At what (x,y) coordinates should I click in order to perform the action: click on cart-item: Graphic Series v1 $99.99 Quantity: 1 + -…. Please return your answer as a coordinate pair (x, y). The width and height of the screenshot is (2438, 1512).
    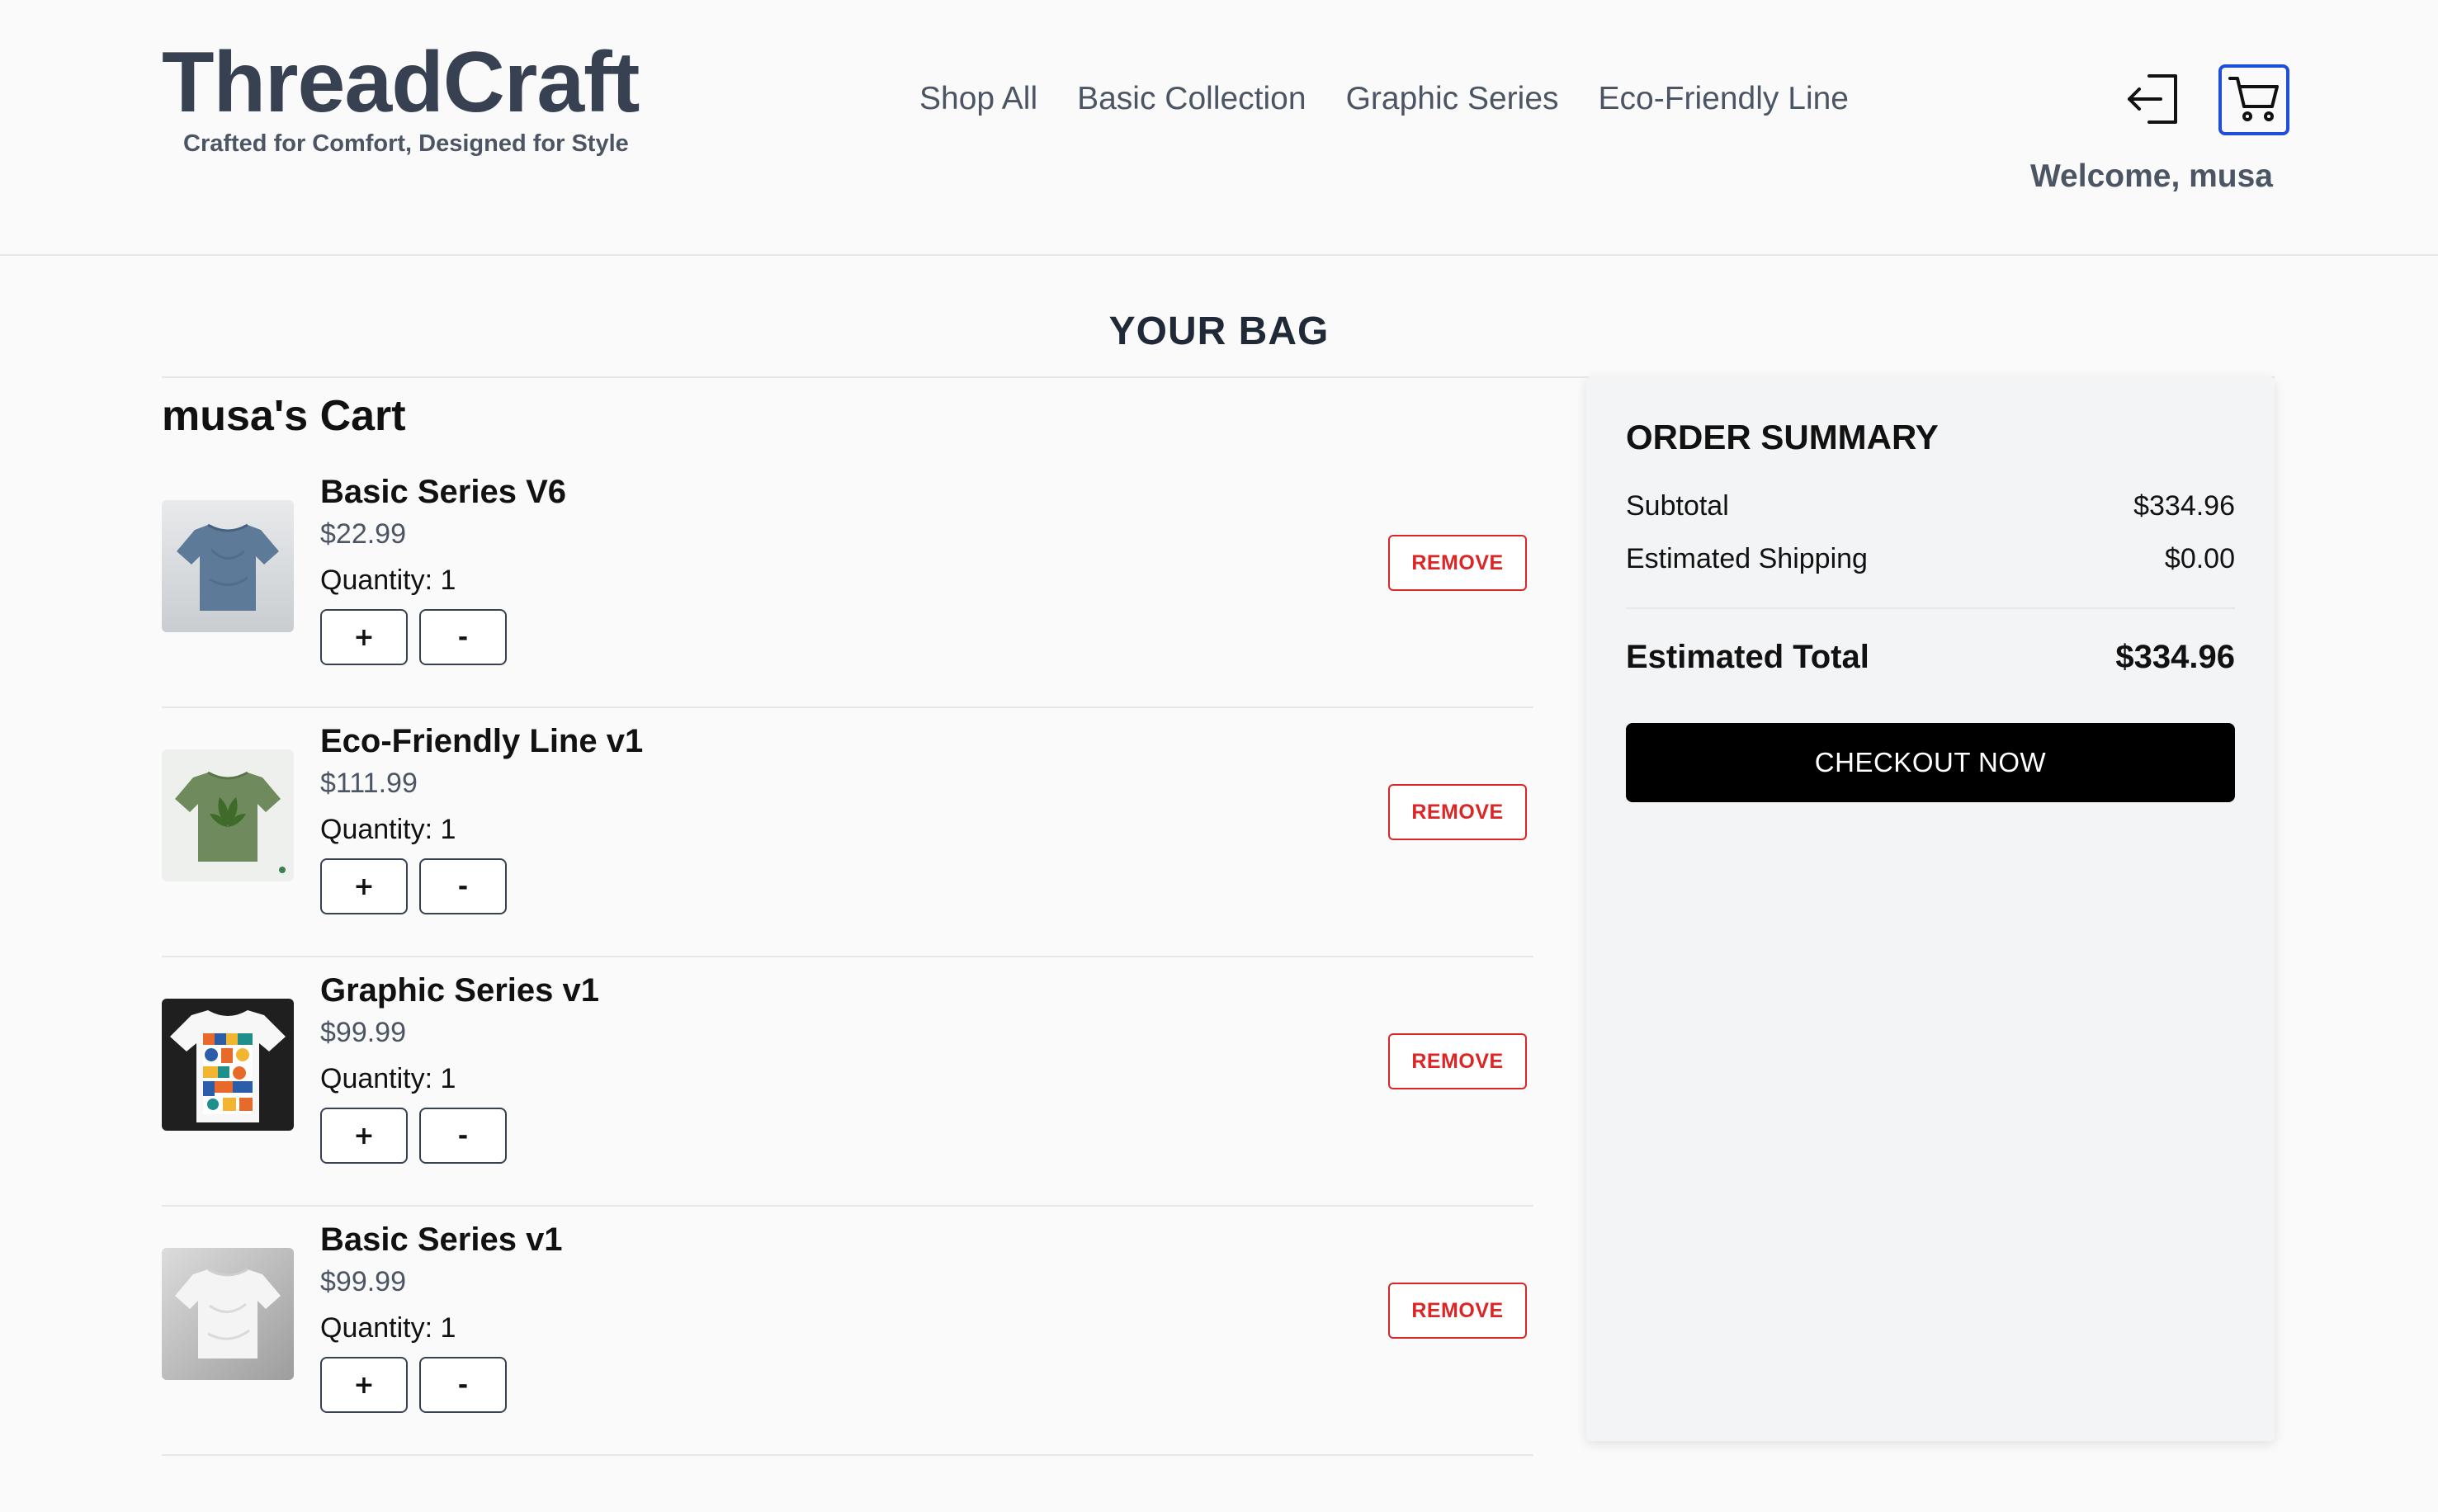
    Looking at the image, I should click on (847, 1082).